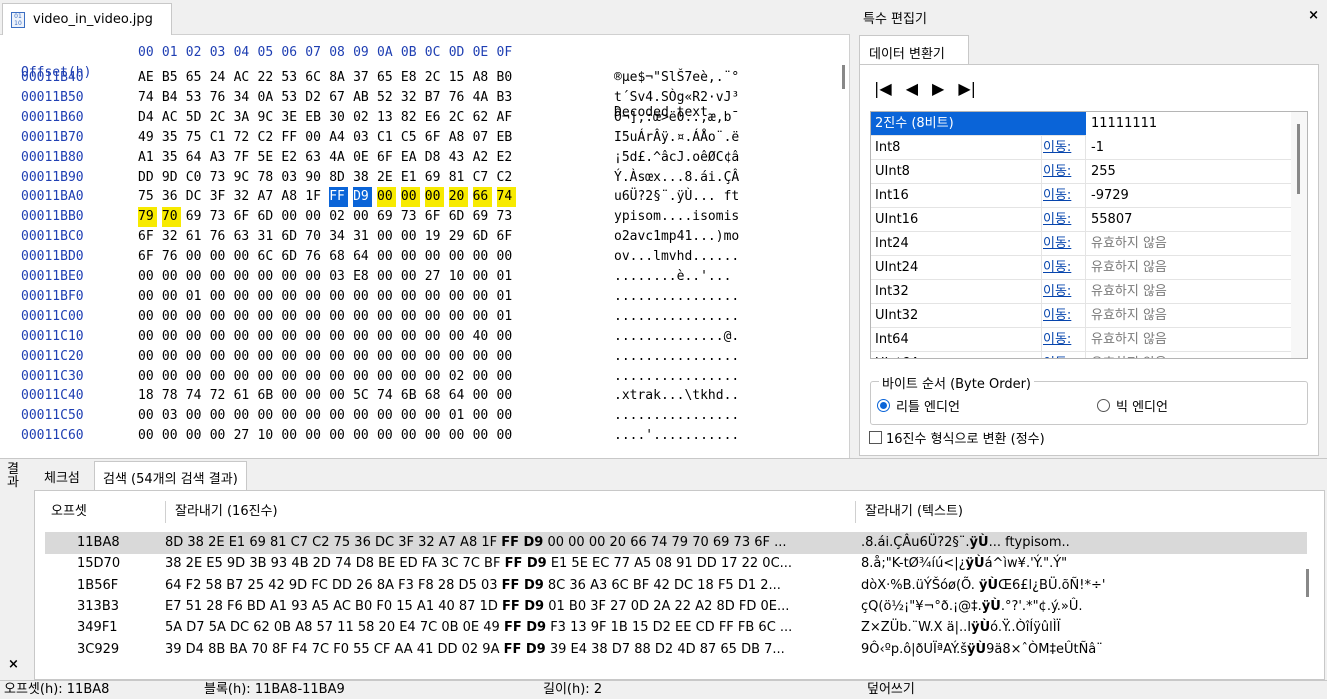  Describe the element at coordinates (338, 98) in the screenshot. I see `hex-byte: 67` at that location.